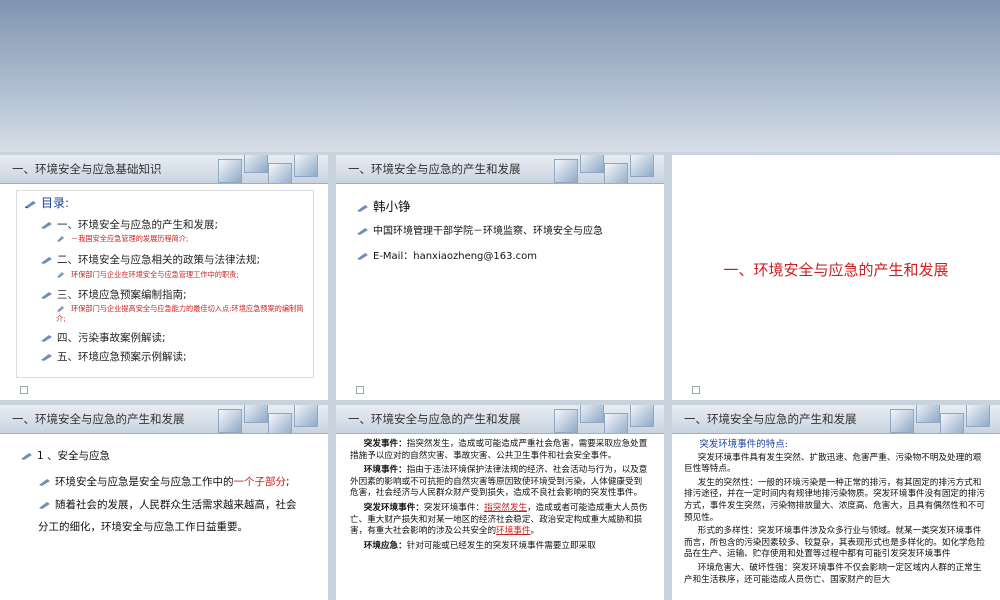 The width and height of the screenshot is (1000, 600). What do you see at coordinates (143, 527) in the screenshot?
I see `bullet-2-cont: 分工的细化，环境安全与应急工作日益重要。` at bounding box center [143, 527].